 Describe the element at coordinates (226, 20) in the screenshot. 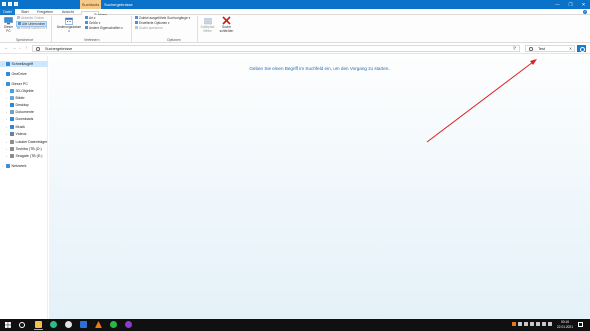

I see `close-search-icon` at that location.